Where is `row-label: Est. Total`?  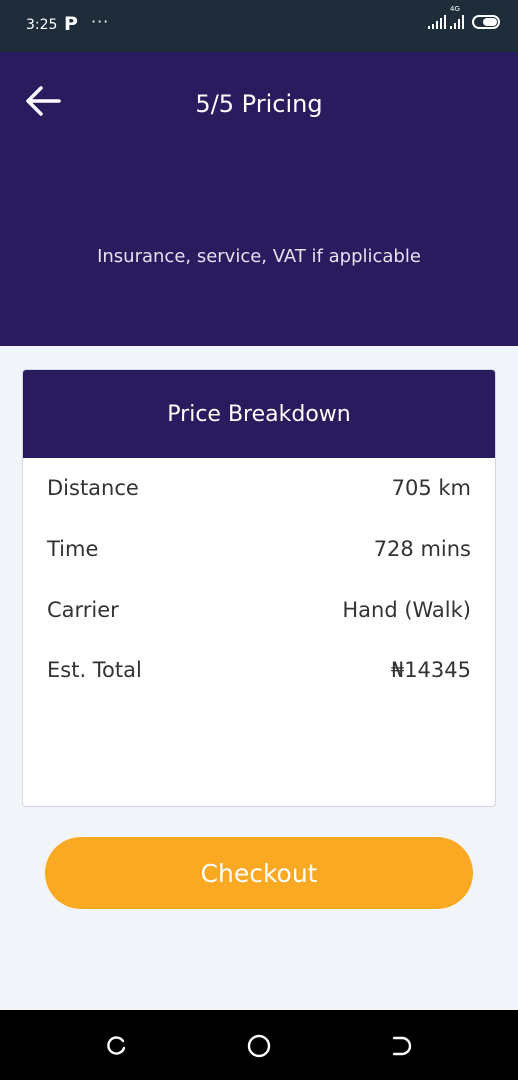
row-label: Est. Total is located at coordinates (94, 670).